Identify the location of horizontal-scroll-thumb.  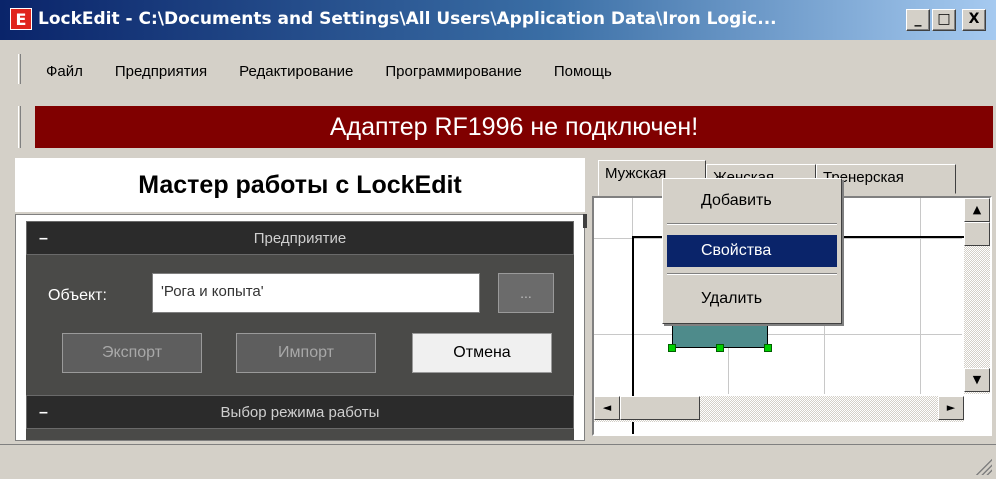
(660, 408).